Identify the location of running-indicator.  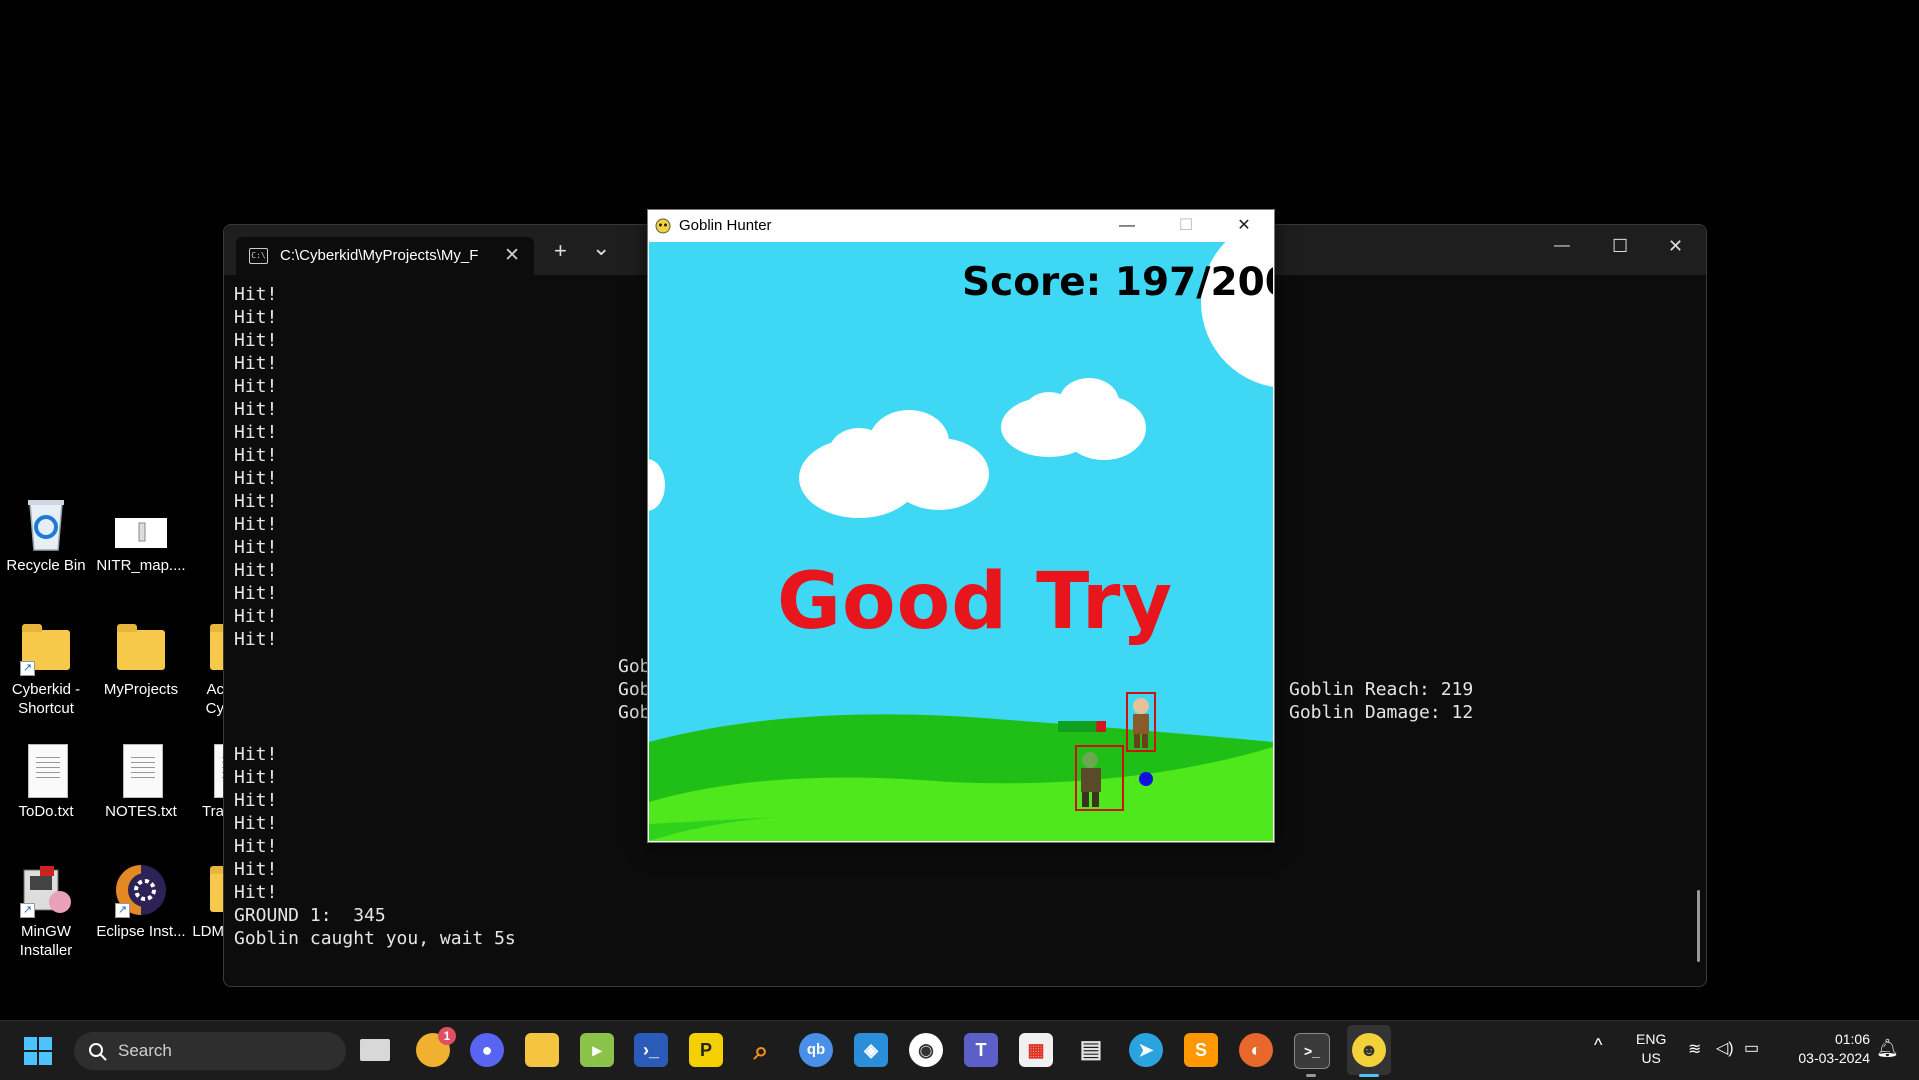
(1311, 1075).